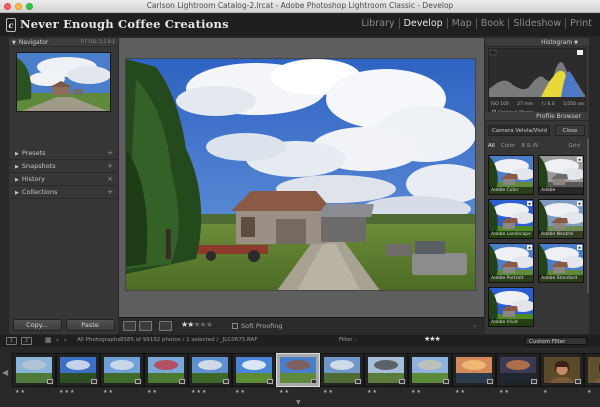 The height and width of the screenshot is (407, 600). I want to click on identity-plate-text: Never Enough Coffee Creations, so click(124, 24).